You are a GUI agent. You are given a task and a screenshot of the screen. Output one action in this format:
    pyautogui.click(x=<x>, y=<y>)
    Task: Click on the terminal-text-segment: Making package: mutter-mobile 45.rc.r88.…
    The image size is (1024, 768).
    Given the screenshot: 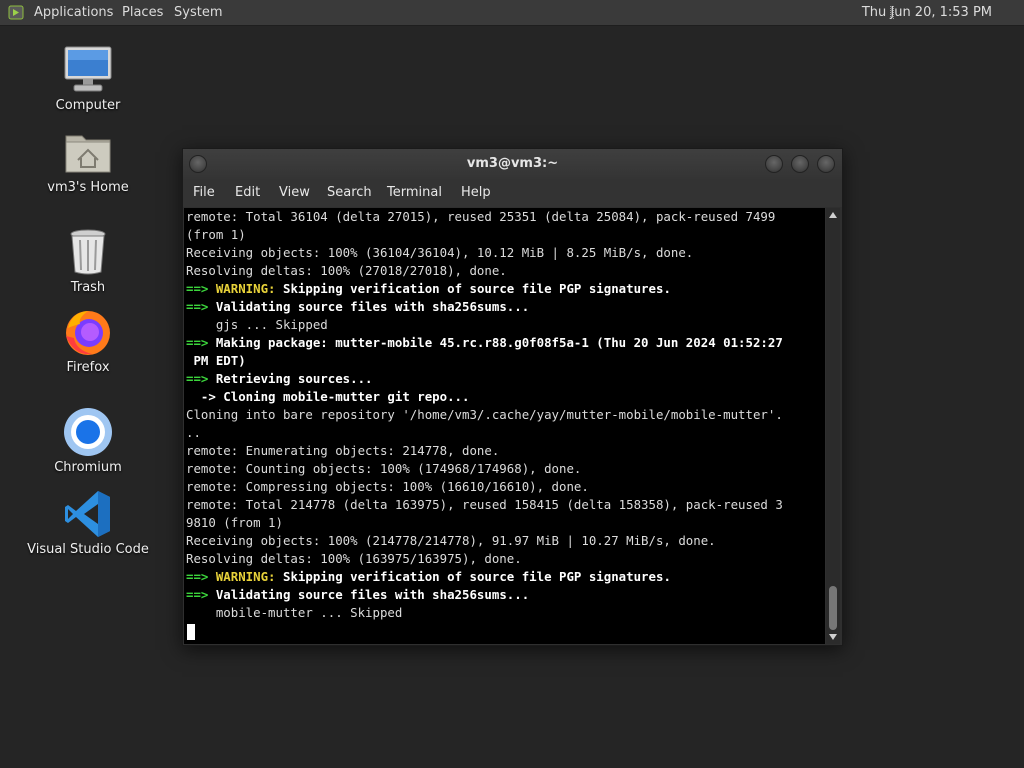 What is the action you would take?
    pyautogui.click(x=499, y=342)
    